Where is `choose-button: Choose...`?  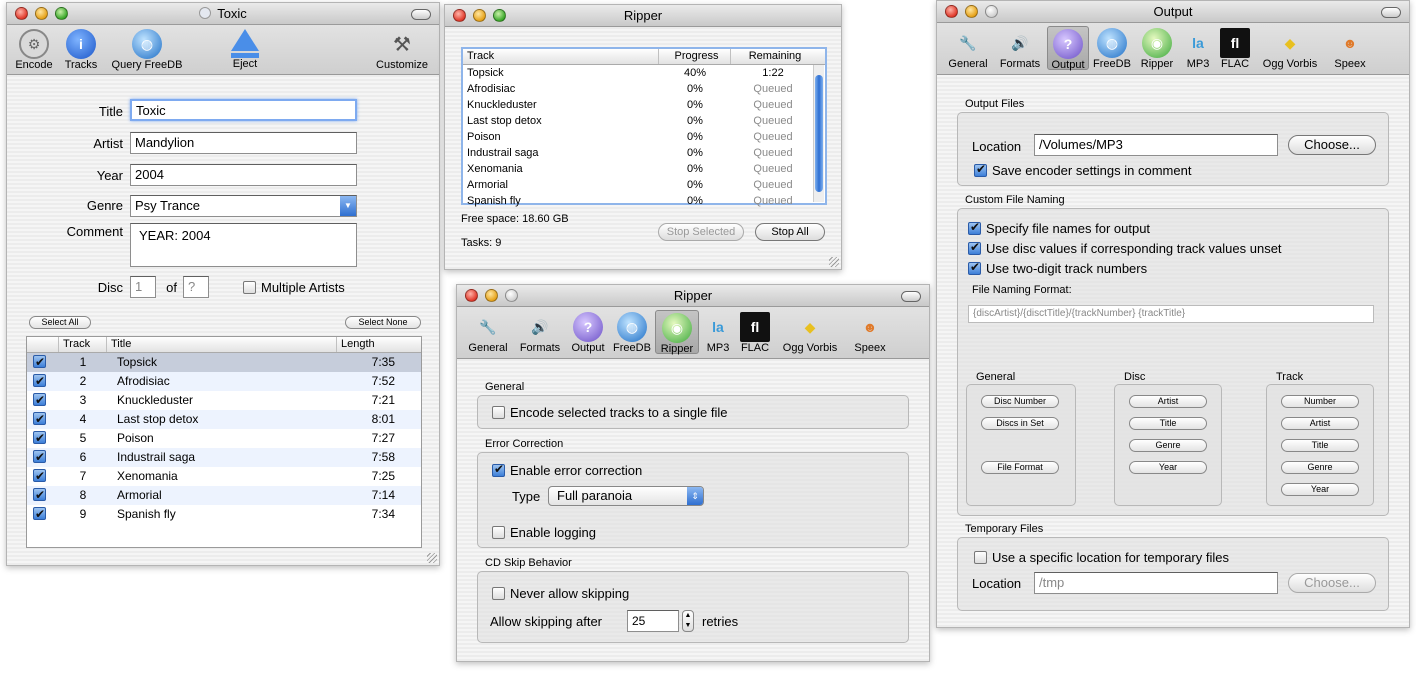
choose-button: Choose... is located at coordinates (1332, 145).